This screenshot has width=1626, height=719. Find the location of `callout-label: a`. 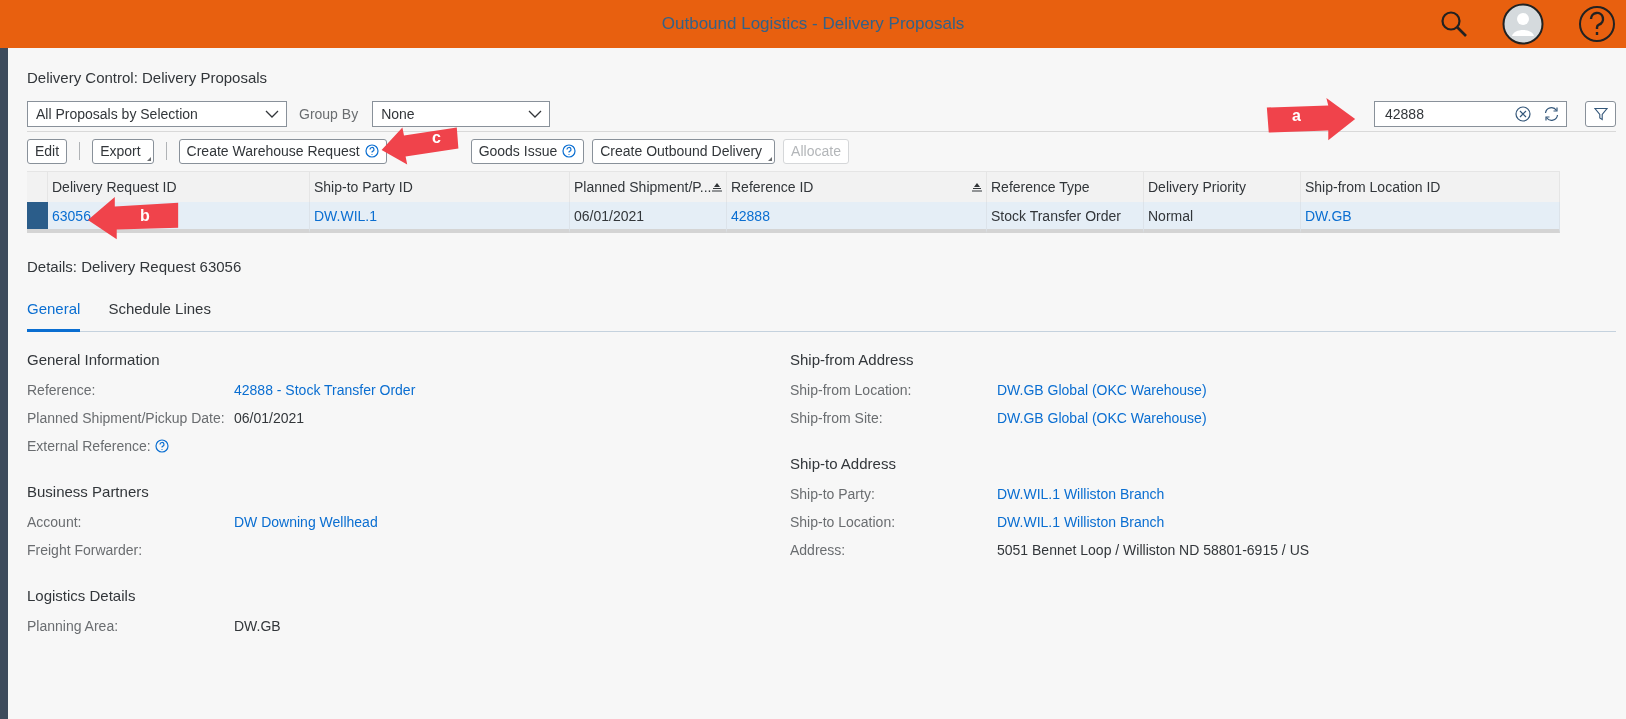

callout-label: a is located at coordinates (1296, 116).